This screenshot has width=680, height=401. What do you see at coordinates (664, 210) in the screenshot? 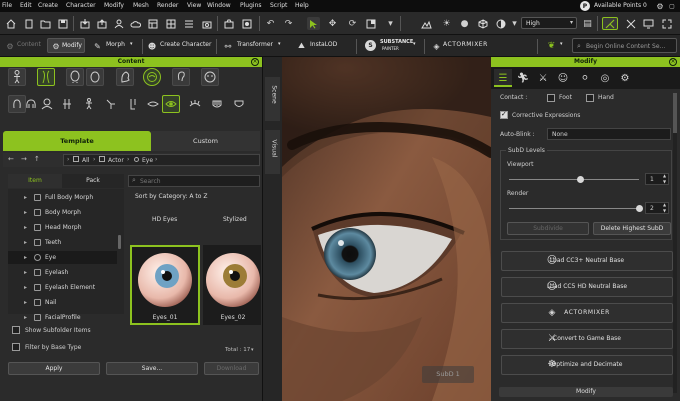
I see `spin-down-icon: ▼` at bounding box center [664, 210].